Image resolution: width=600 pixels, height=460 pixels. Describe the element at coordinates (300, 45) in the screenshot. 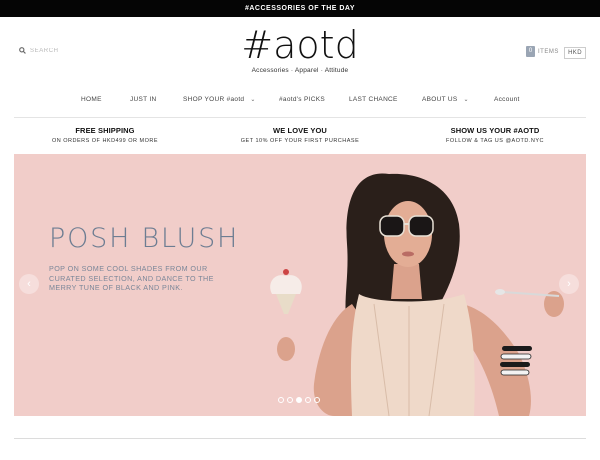

I see `logo-wordmark: #aotd` at that location.